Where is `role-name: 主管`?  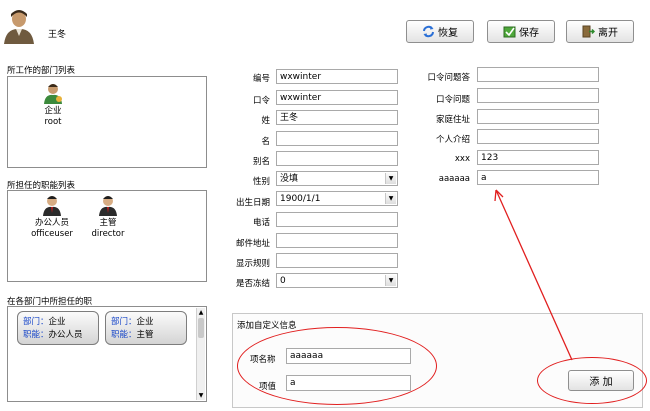 role-name: 主管 is located at coordinates (108, 223).